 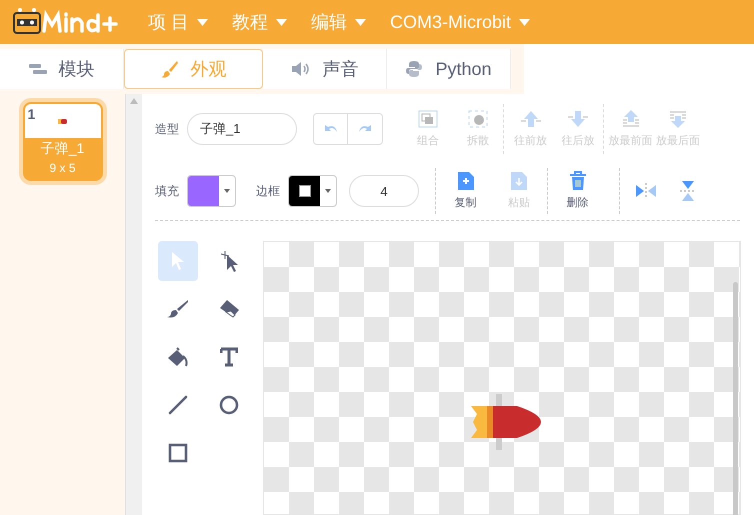 What do you see at coordinates (242, 129) in the screenshot?
I see `costume-name-field: 子弹_1` at bounding box center [242, 129].